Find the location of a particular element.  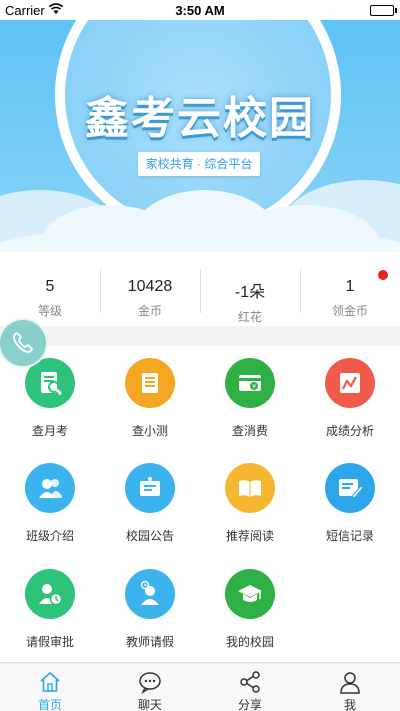

stat-coins: 10428 金币 is located at coordinates (150, 289).